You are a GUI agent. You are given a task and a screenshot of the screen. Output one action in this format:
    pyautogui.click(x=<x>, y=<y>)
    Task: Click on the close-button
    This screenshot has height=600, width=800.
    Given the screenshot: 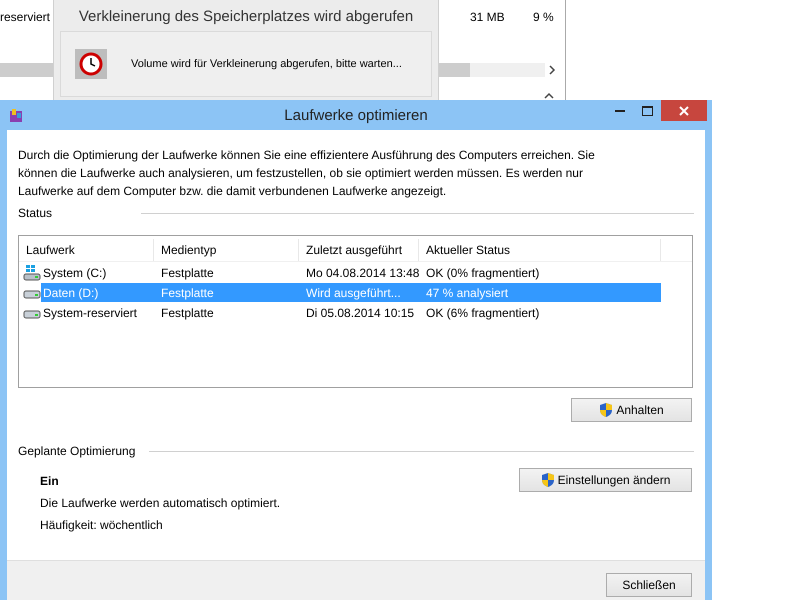 What is the action you would take?
    pyautogui.click(x=684, y=110)
    